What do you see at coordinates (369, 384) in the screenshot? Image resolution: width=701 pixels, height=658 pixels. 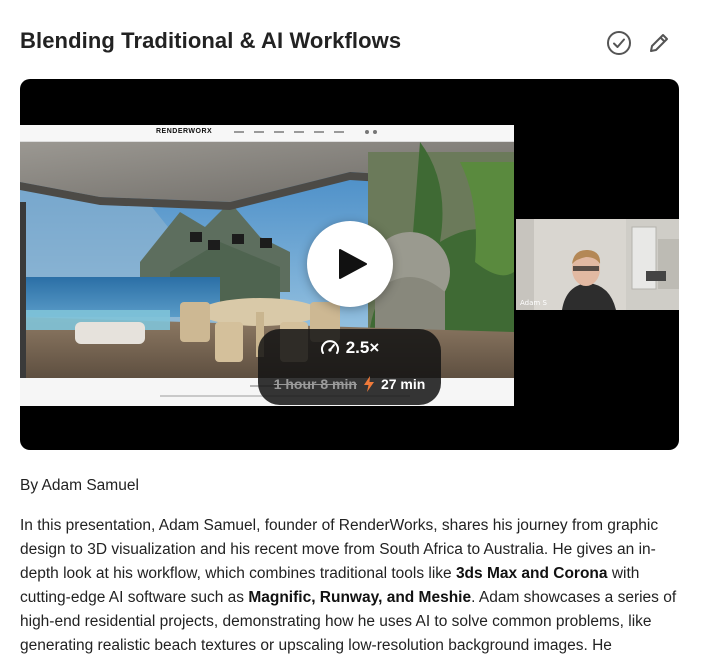 I see `lightning-bolt-icon` at bounding box center [369, 384].